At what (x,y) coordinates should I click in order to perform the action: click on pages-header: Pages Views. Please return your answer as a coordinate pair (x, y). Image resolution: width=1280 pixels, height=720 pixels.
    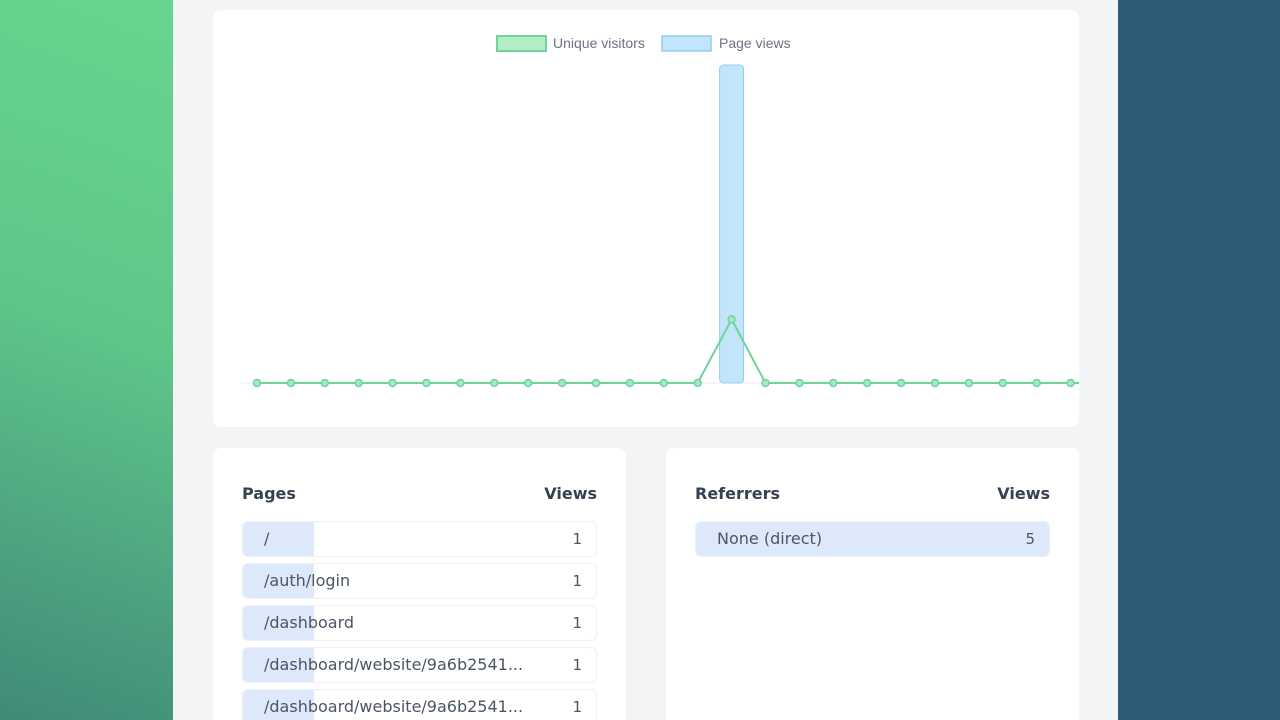
    Looking at the image, I should click on (419, 493).